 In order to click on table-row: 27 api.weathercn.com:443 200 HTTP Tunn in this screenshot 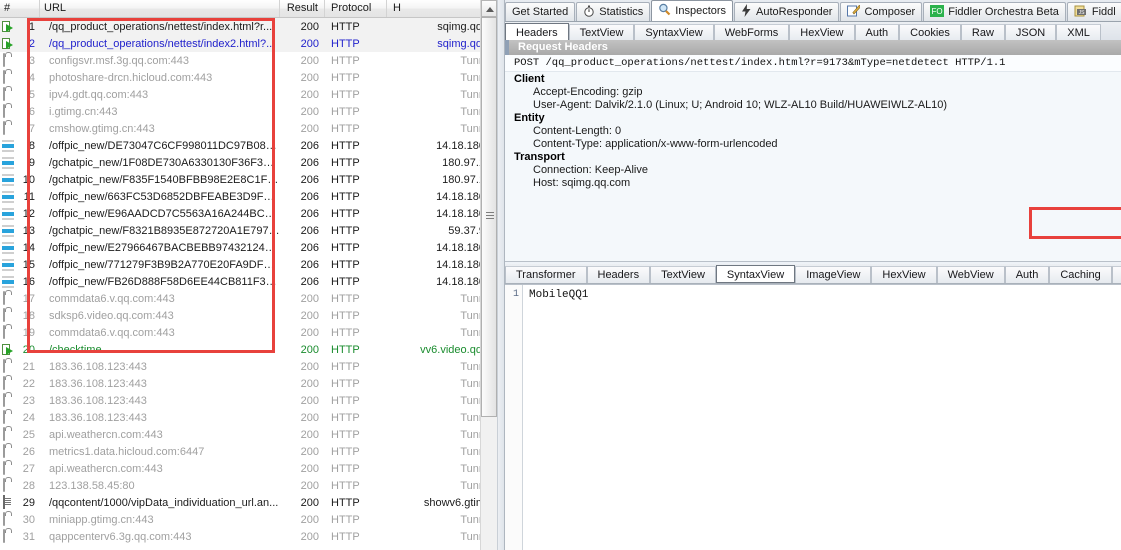, I will do `click(248, 468)`.